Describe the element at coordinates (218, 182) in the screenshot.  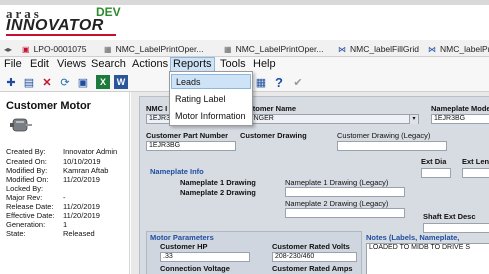
I see `nameplate-1-drawing-label: Nameplate 1 Drawing` at that location.